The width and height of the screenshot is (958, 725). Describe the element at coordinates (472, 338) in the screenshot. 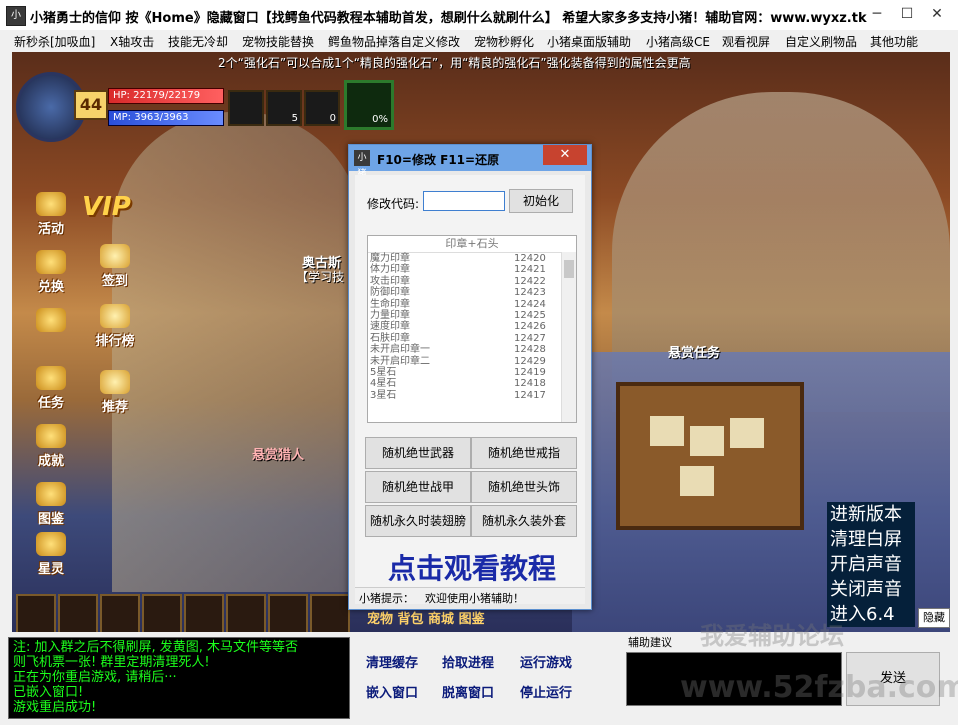

I see `list-item: 石肤印章 12427` at that location.